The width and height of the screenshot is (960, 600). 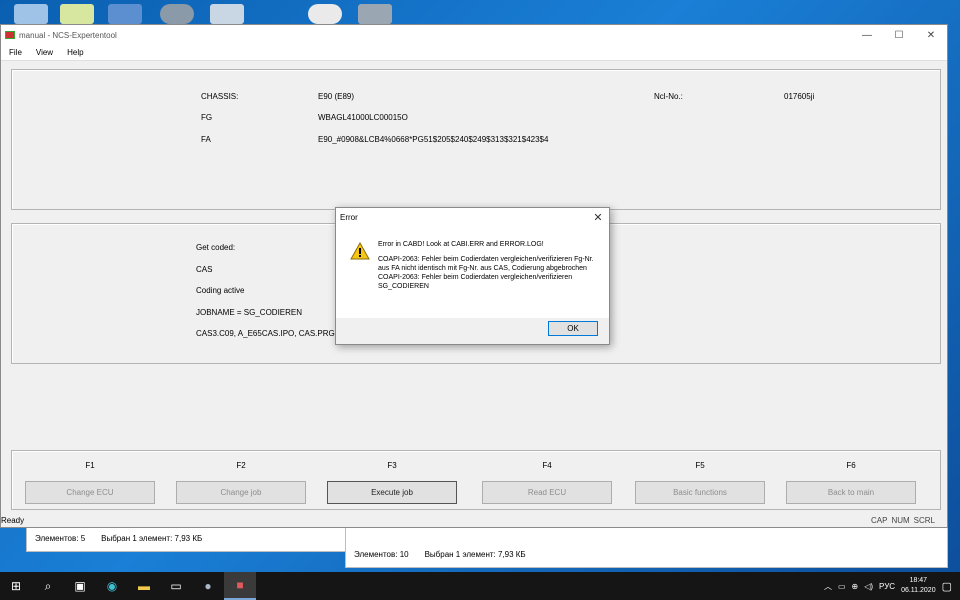 What do you see at coordinates (799, 96) in the screenshot?
I see `ncl-value: 017605ji` at bounding box center [799, 96].